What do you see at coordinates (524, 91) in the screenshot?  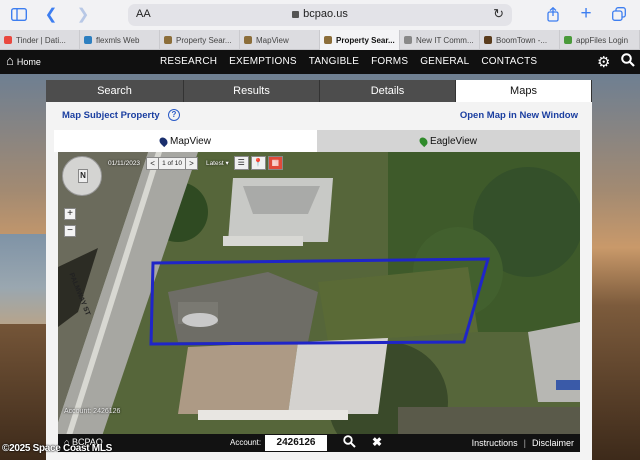 I see `tab-maps: Maps` at bounding box center [524, 91].